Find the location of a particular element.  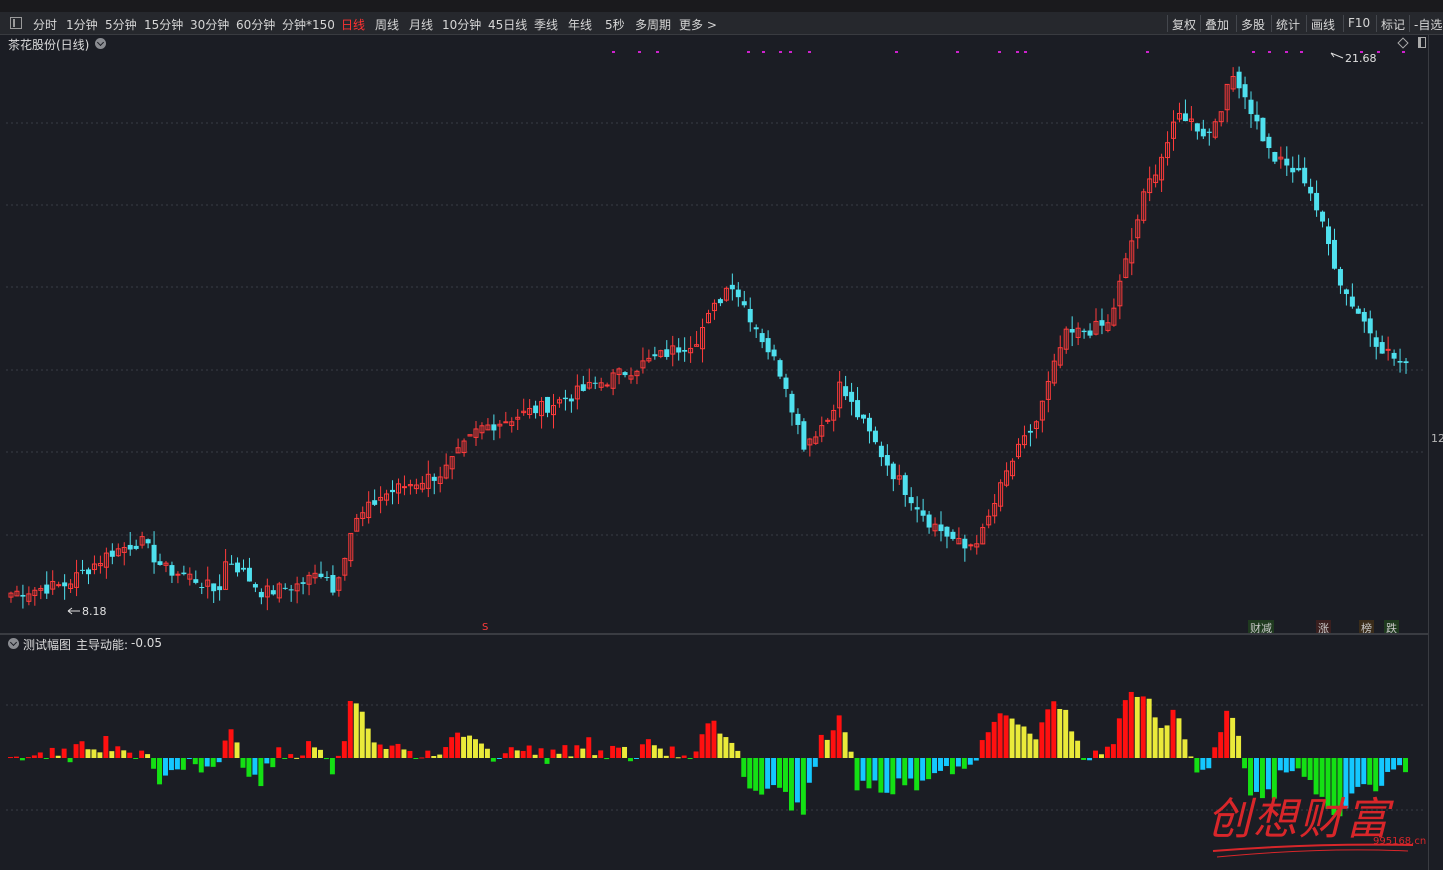

sidebar-toggle-icon is located at coordinates (16, 23).